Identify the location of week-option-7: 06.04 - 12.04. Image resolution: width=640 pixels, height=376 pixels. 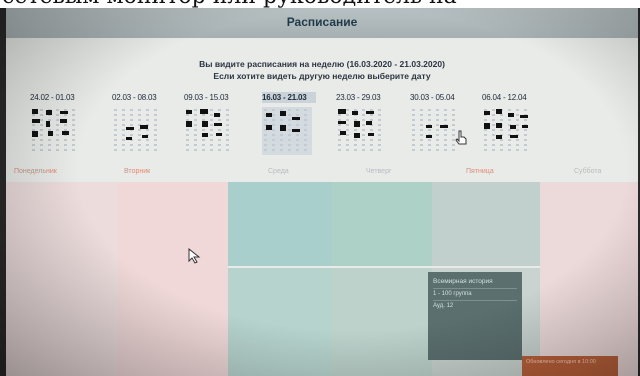
(509, 124).